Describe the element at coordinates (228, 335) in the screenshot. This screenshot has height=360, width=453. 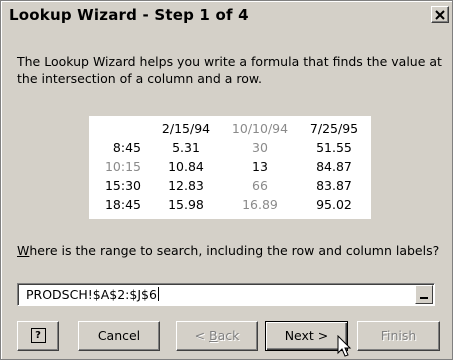
I see `back-rest: ack` at that location.